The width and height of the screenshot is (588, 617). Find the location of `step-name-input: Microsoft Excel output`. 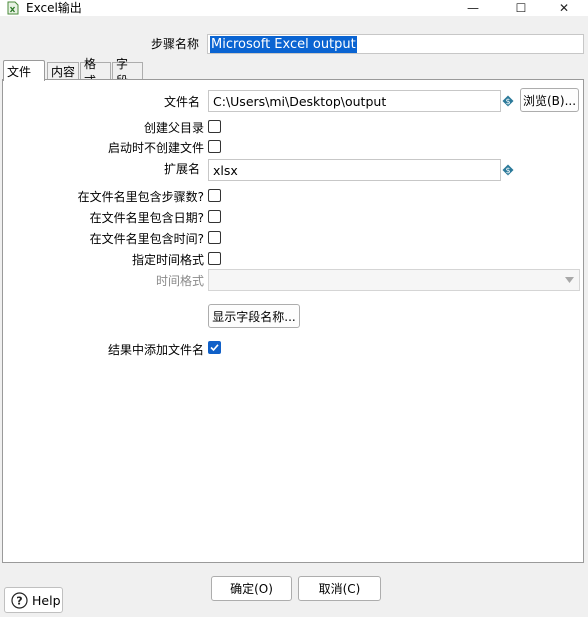

step-name-input: Microsoft Excel output is located at coordinates (395, 44).